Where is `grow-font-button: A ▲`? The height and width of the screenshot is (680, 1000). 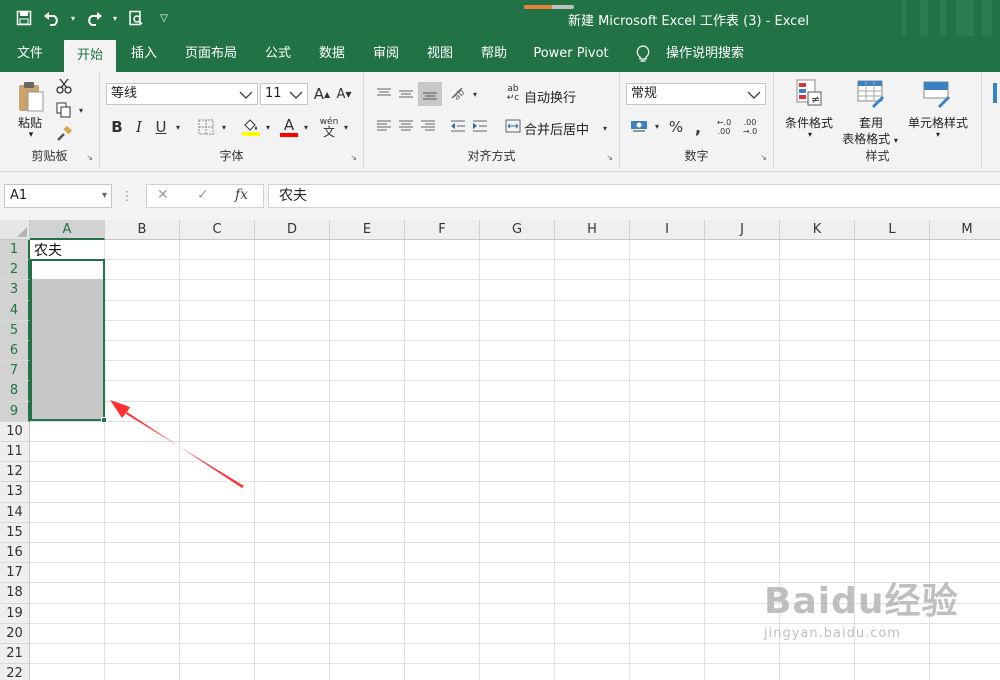
grow-font-button: A ▲ is located at coordinates (322, 94).